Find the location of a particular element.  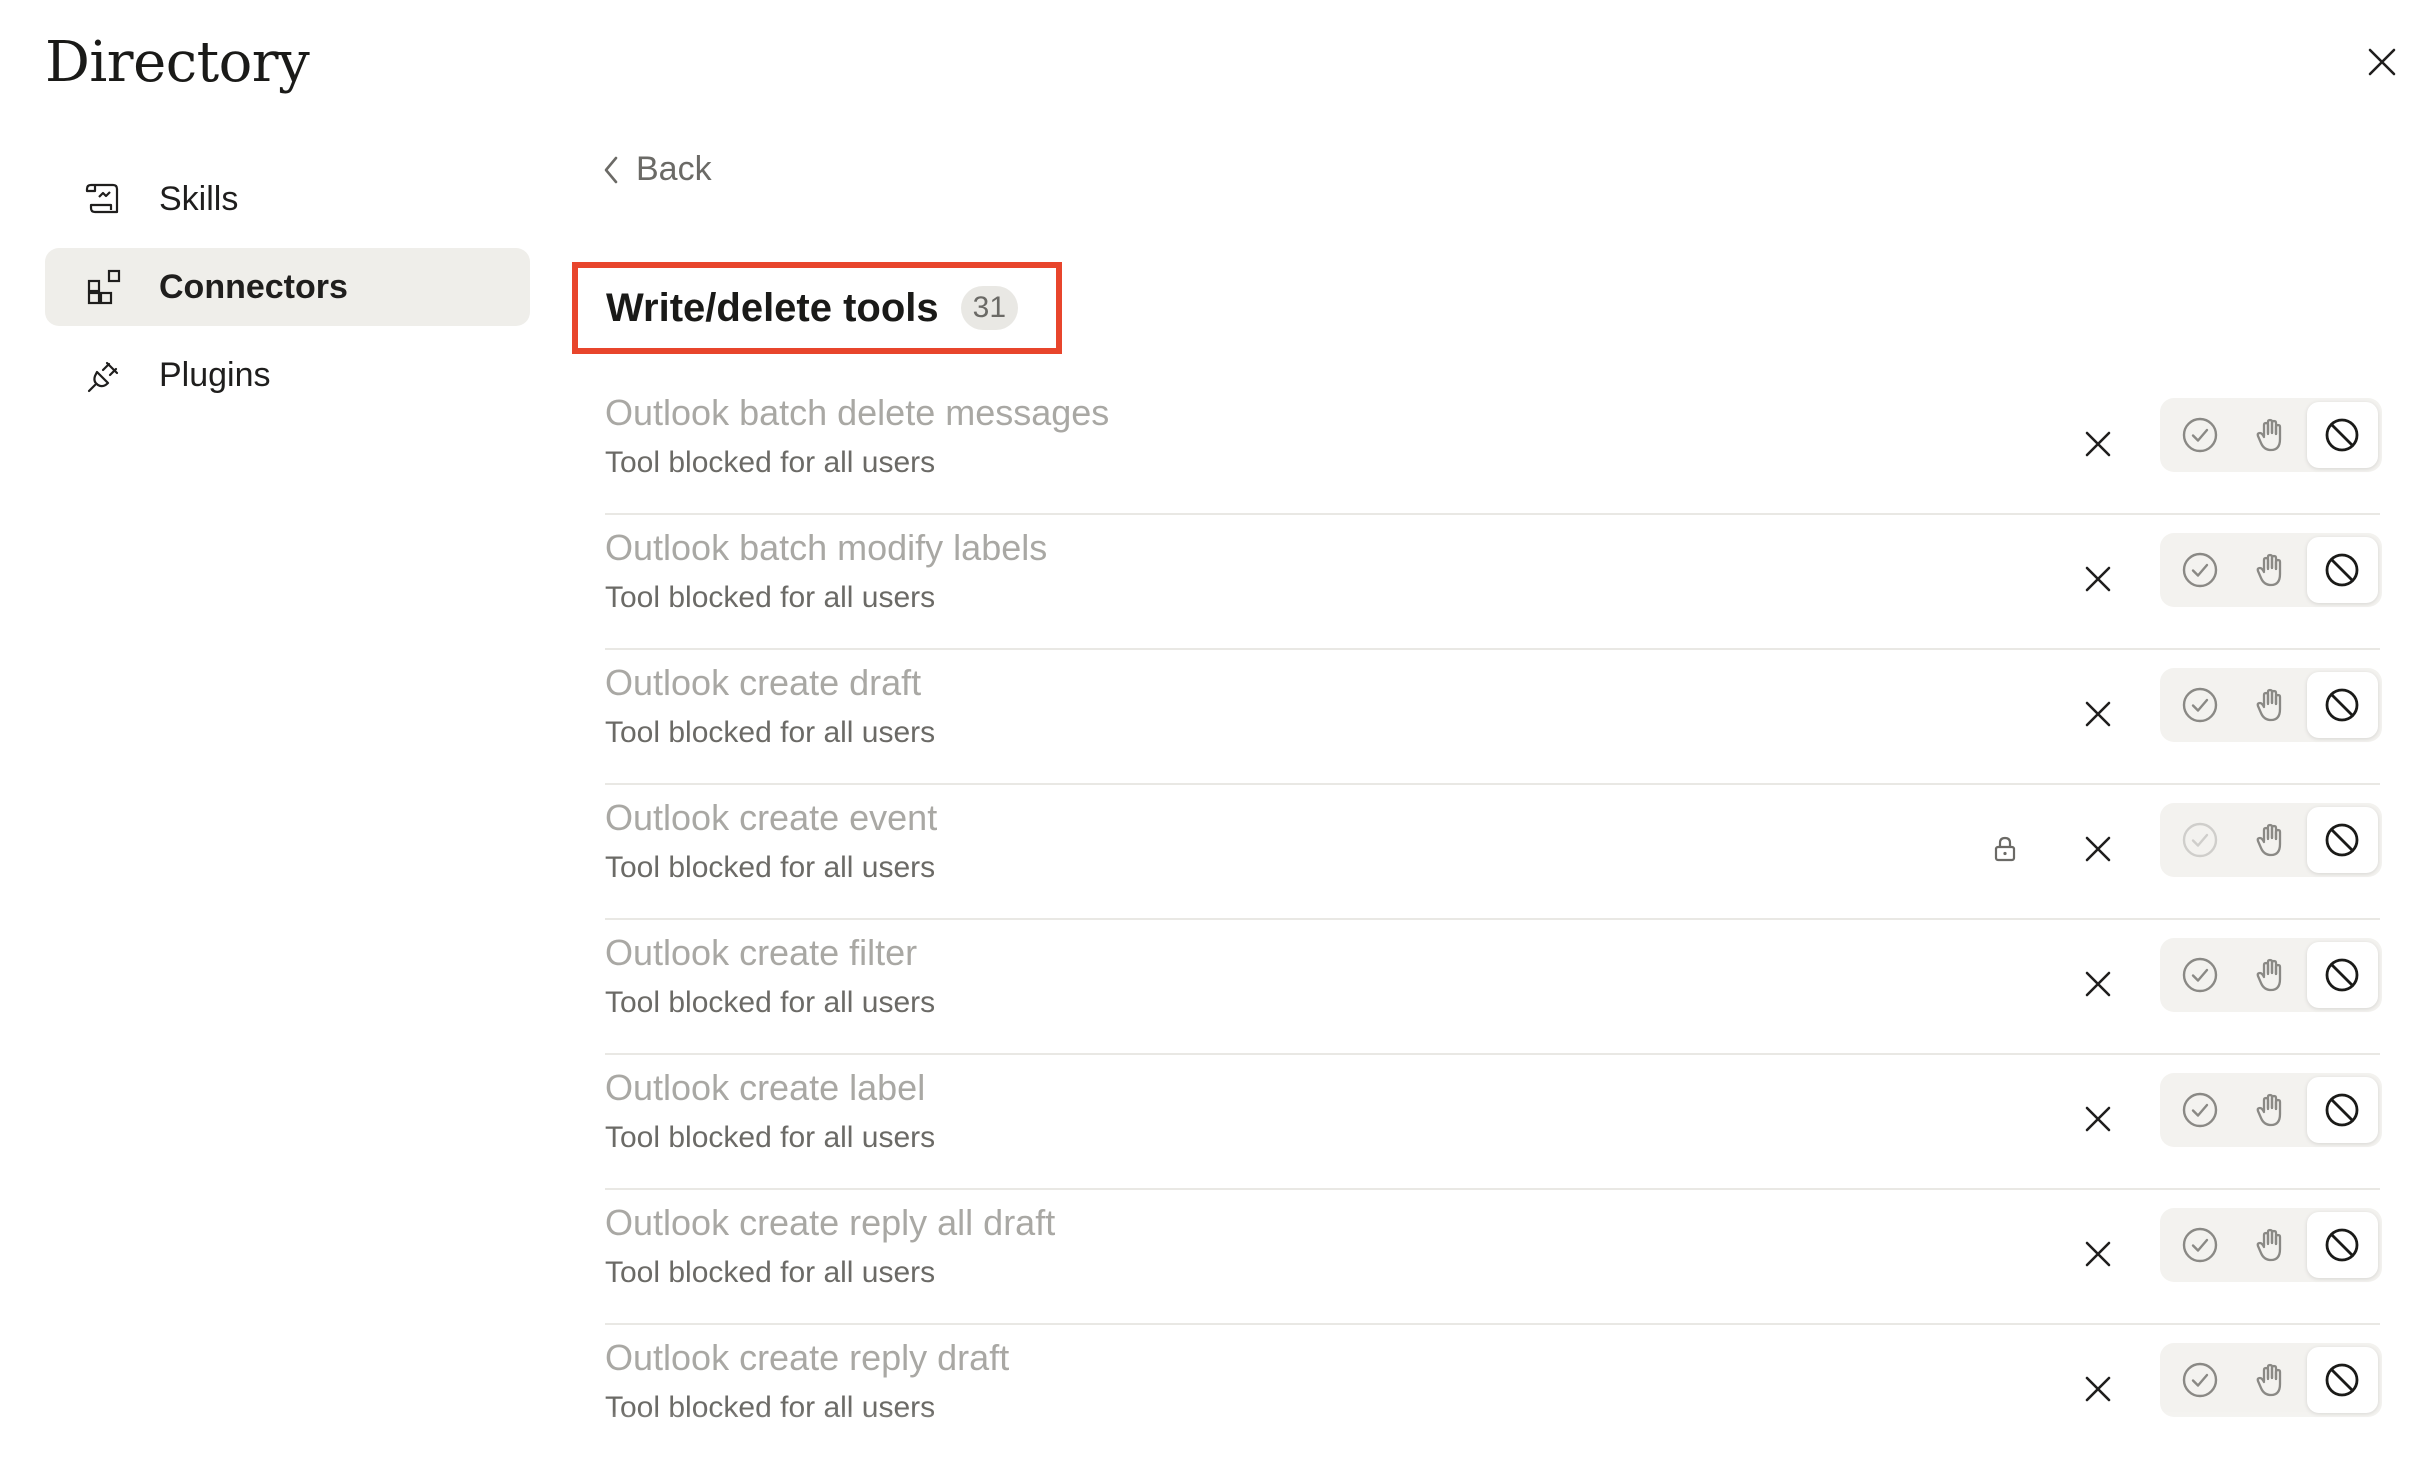

sidebar-item-label: Plugins is located at coordinates (215, 374).